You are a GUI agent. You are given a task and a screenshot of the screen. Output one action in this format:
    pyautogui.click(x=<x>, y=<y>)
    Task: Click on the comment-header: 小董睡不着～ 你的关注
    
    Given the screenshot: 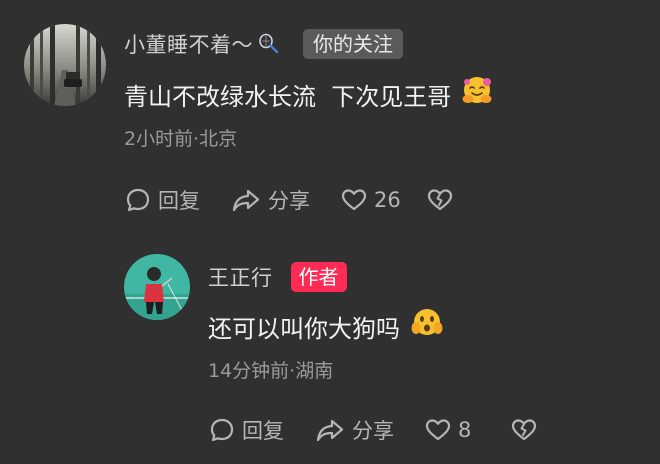 What is the action you would take?
    pyautogui.click(x=263, y=44)
    